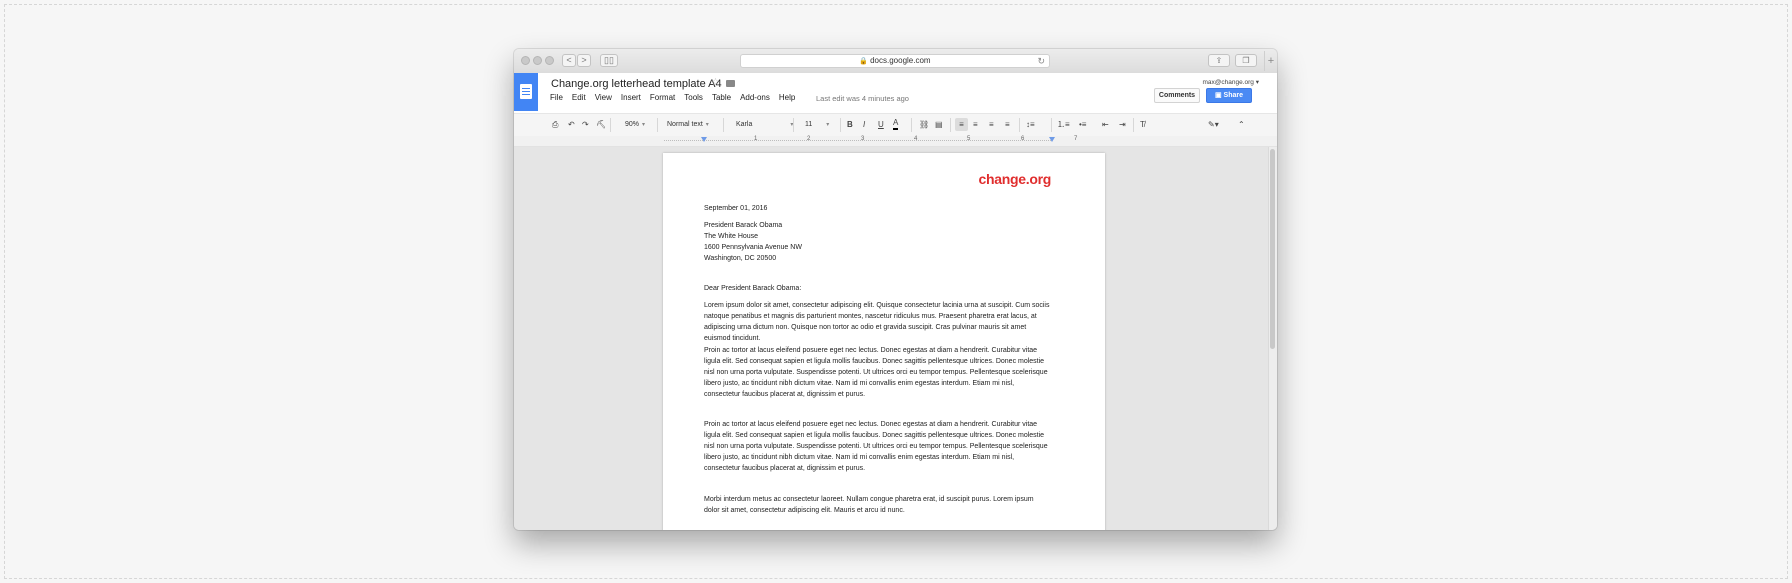 The height and width of the screenshot is (583, 1792). Describe the element at coordinates (555, 124) in the screenshot. I see `print-icon: ⎙` at that location.